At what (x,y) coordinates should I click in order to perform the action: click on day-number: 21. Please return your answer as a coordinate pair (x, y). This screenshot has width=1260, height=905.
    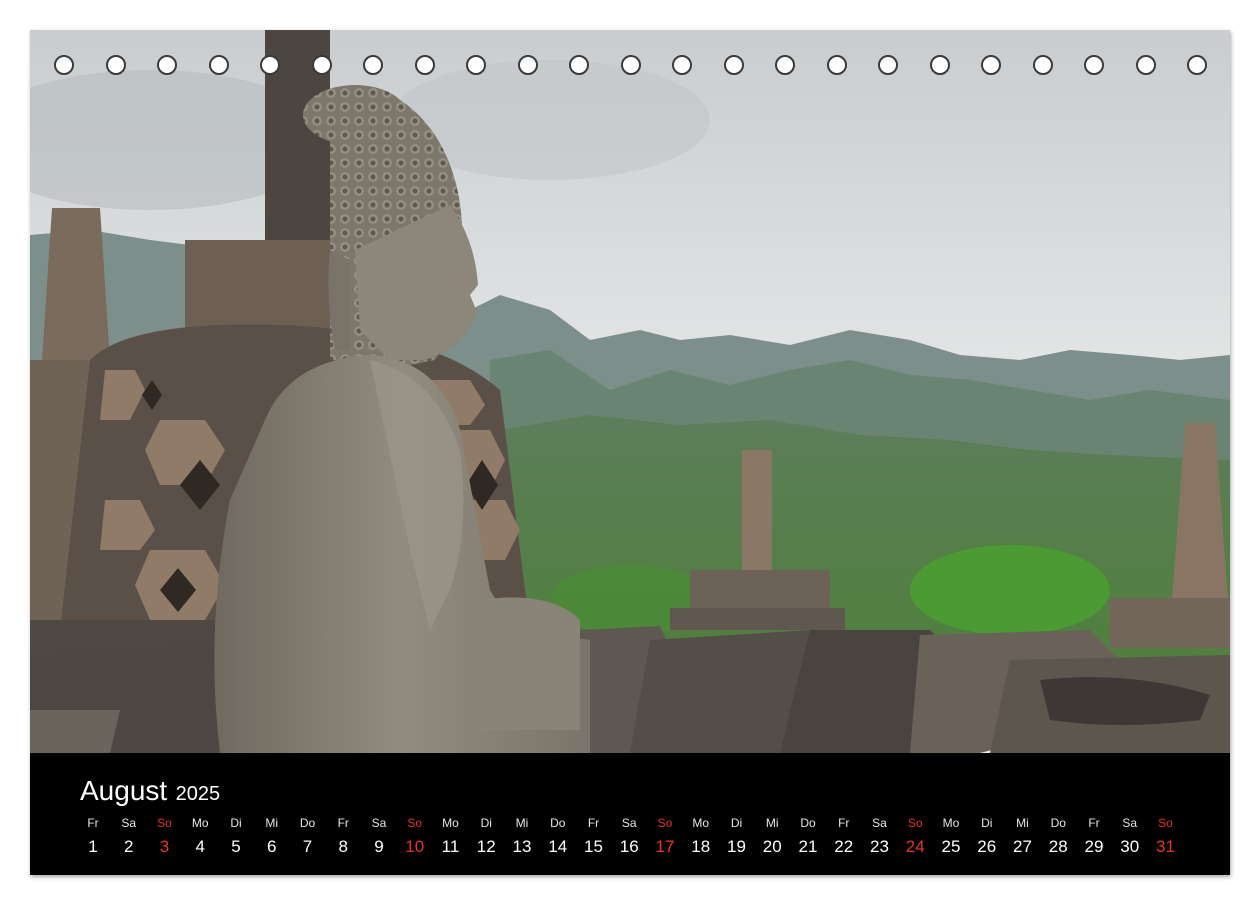
    Looking at the image, I should click on (808, 846).